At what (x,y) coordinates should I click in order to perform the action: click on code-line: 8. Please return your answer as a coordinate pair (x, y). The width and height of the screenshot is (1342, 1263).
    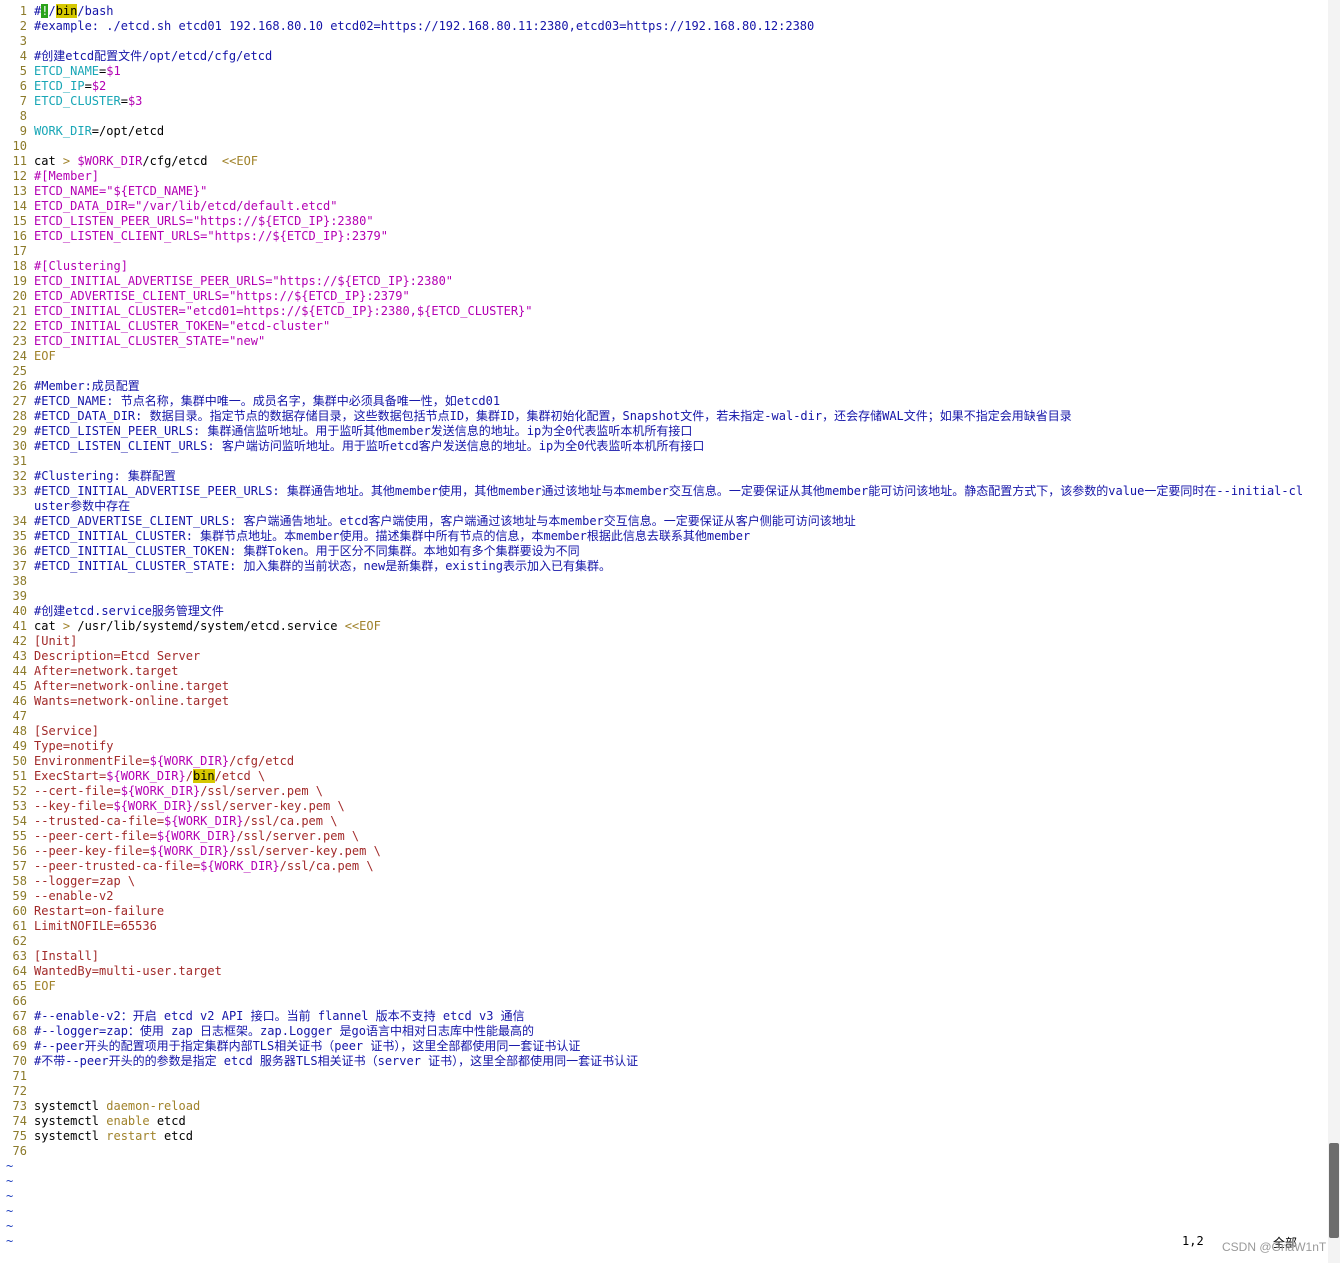
    Looking at the image, I should click on (661, 116).